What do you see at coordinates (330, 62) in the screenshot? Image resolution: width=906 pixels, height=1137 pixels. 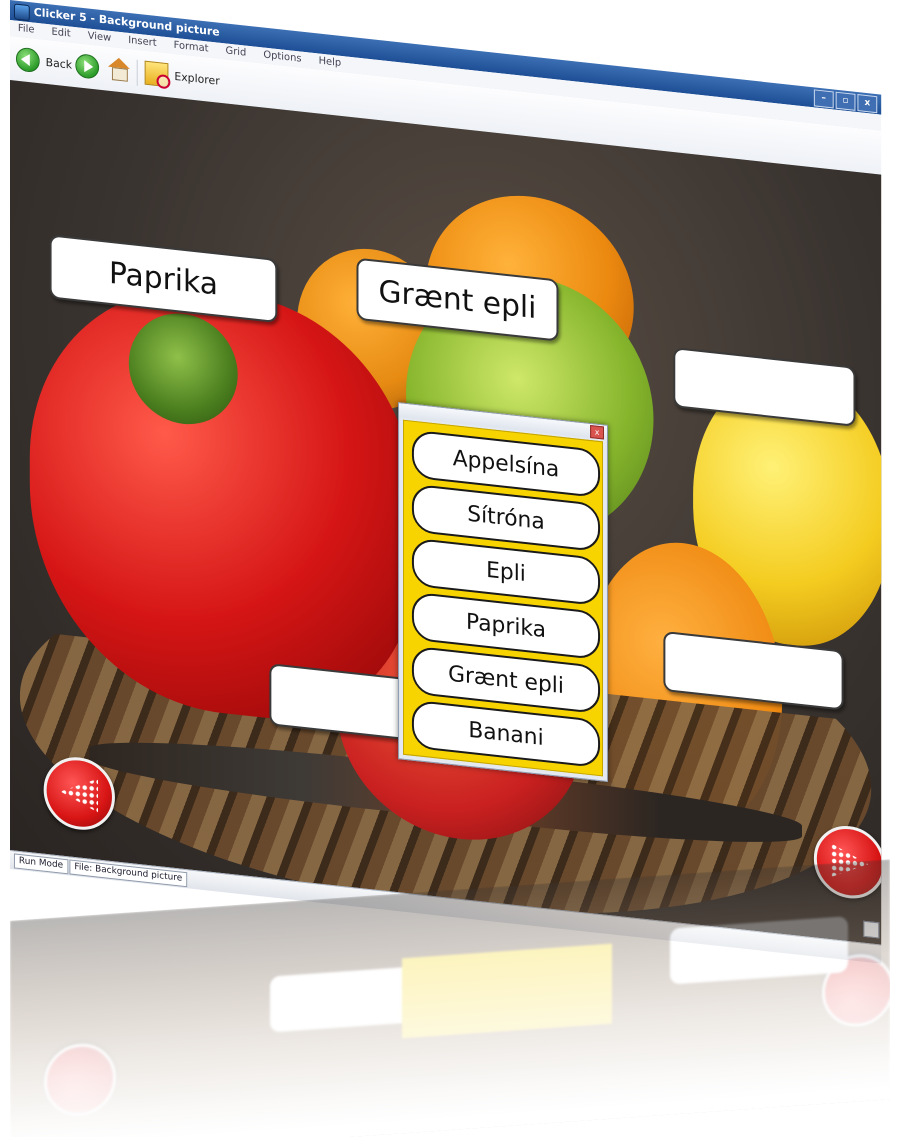 I see `menu-help: Help` at bounding box center [330, 62].